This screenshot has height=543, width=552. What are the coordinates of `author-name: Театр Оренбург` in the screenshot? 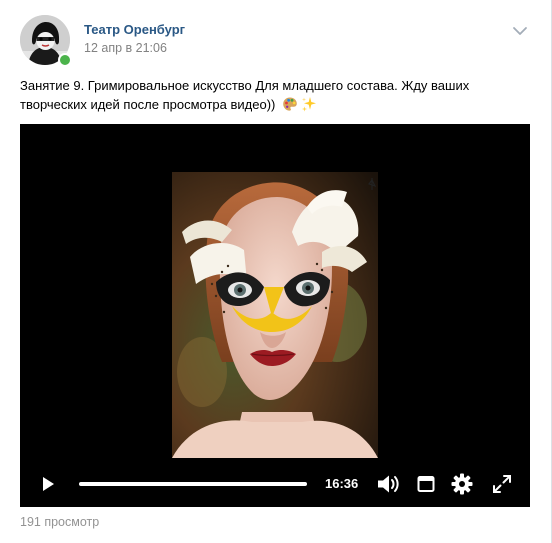 It's located at (134, 29).